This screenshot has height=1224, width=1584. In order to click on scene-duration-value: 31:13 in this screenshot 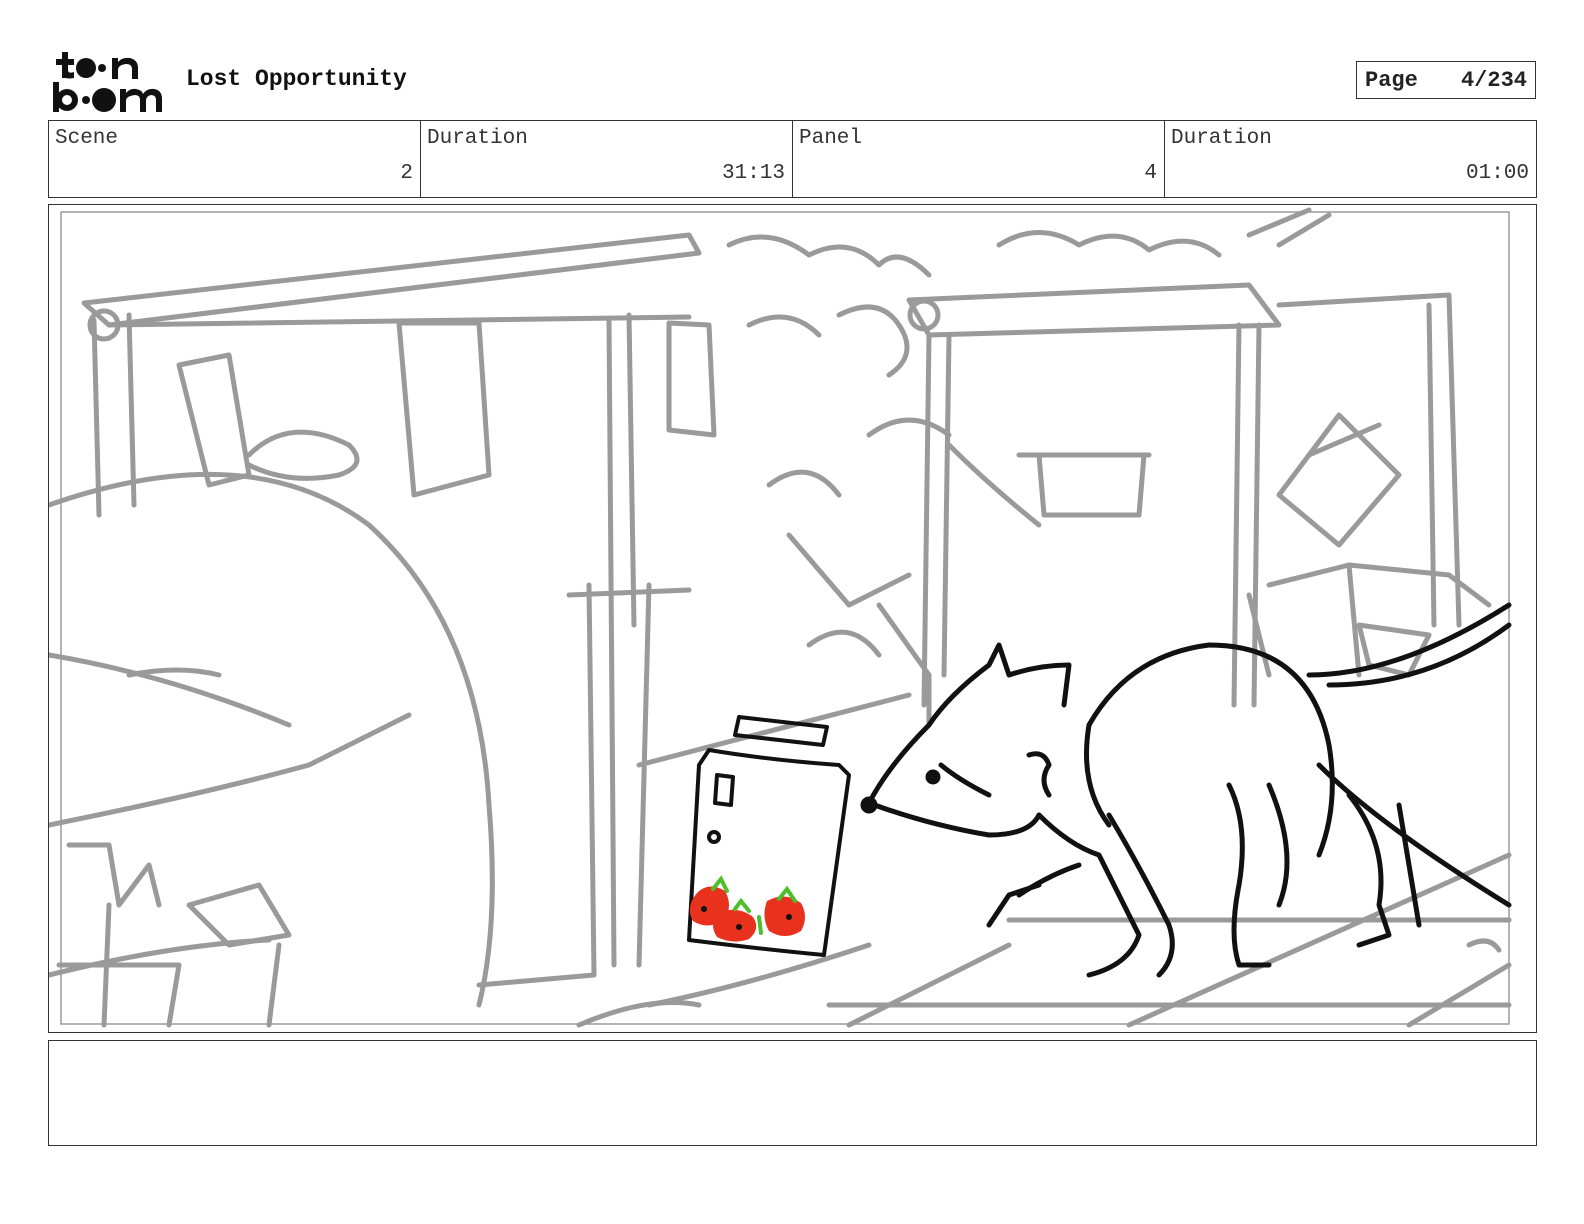, I will do `click(753, 173)`.